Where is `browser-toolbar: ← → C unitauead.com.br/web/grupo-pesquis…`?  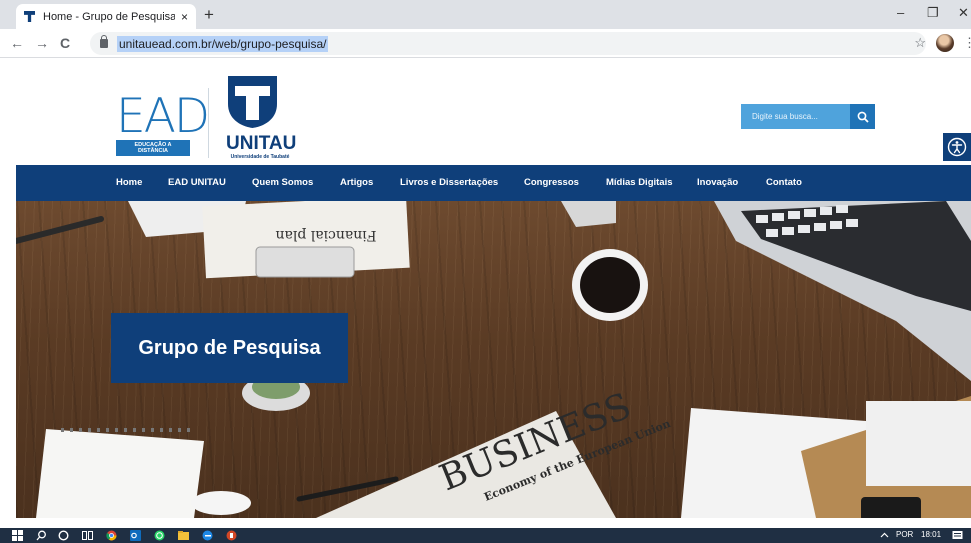 browser-toolbar: ← → C unitauead.com.br/web/grupo-pesquis… is located at coordinates (485, 43).